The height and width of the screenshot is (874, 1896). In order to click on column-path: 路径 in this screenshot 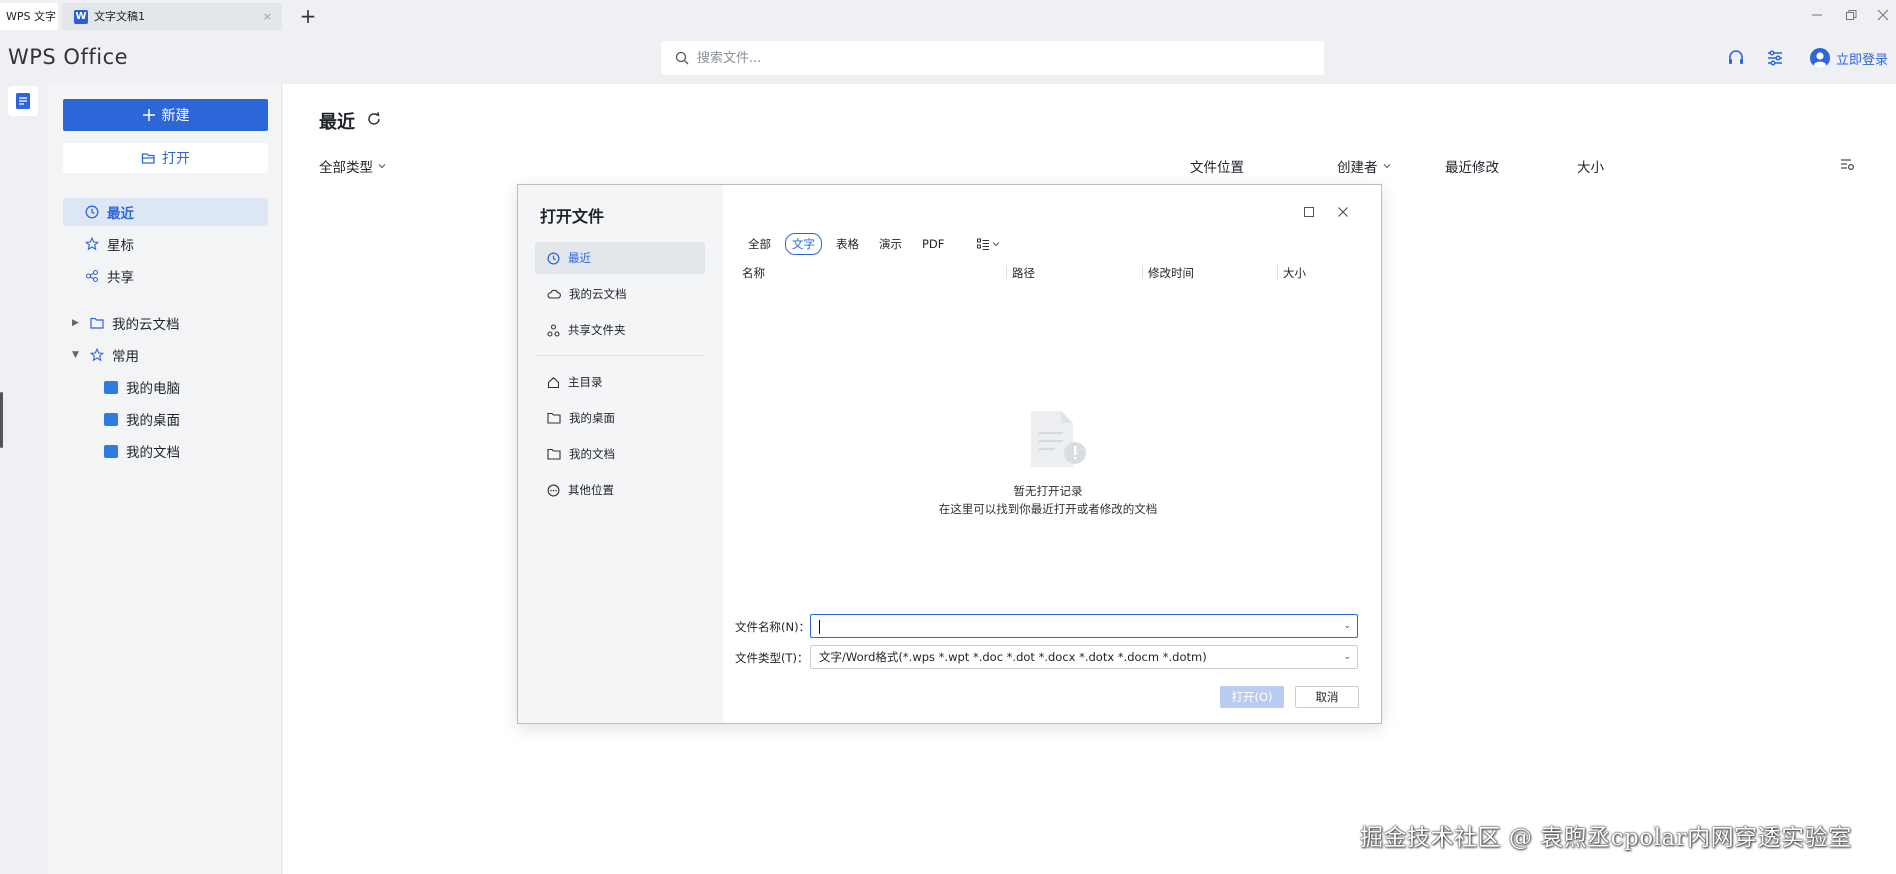, I will do `click(1023, 273)`.